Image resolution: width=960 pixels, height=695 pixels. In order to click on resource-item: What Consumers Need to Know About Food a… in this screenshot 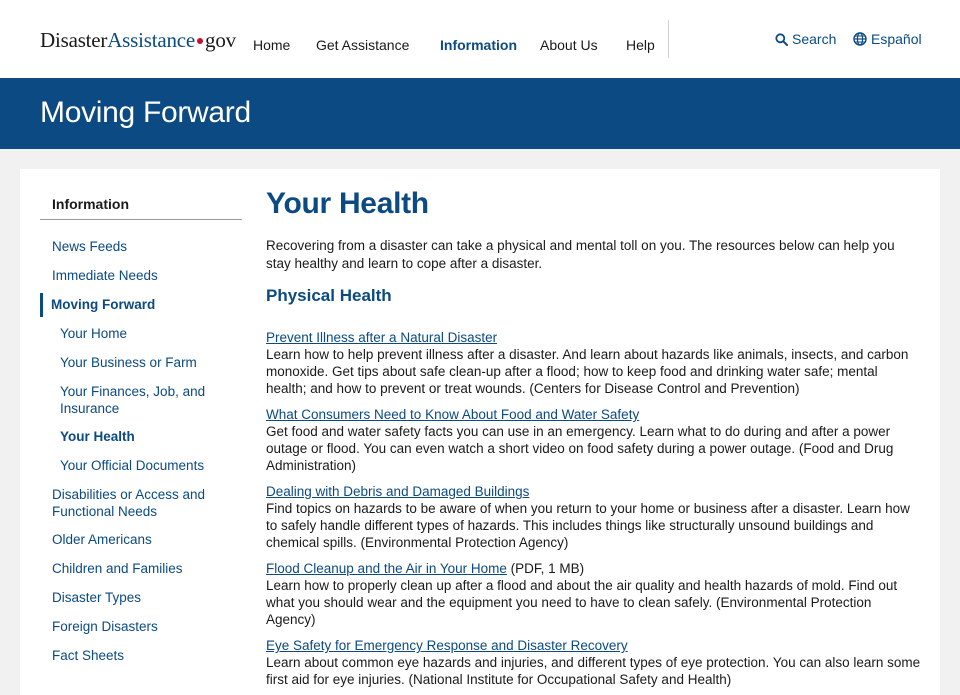, I will do `click(593, 440)`.